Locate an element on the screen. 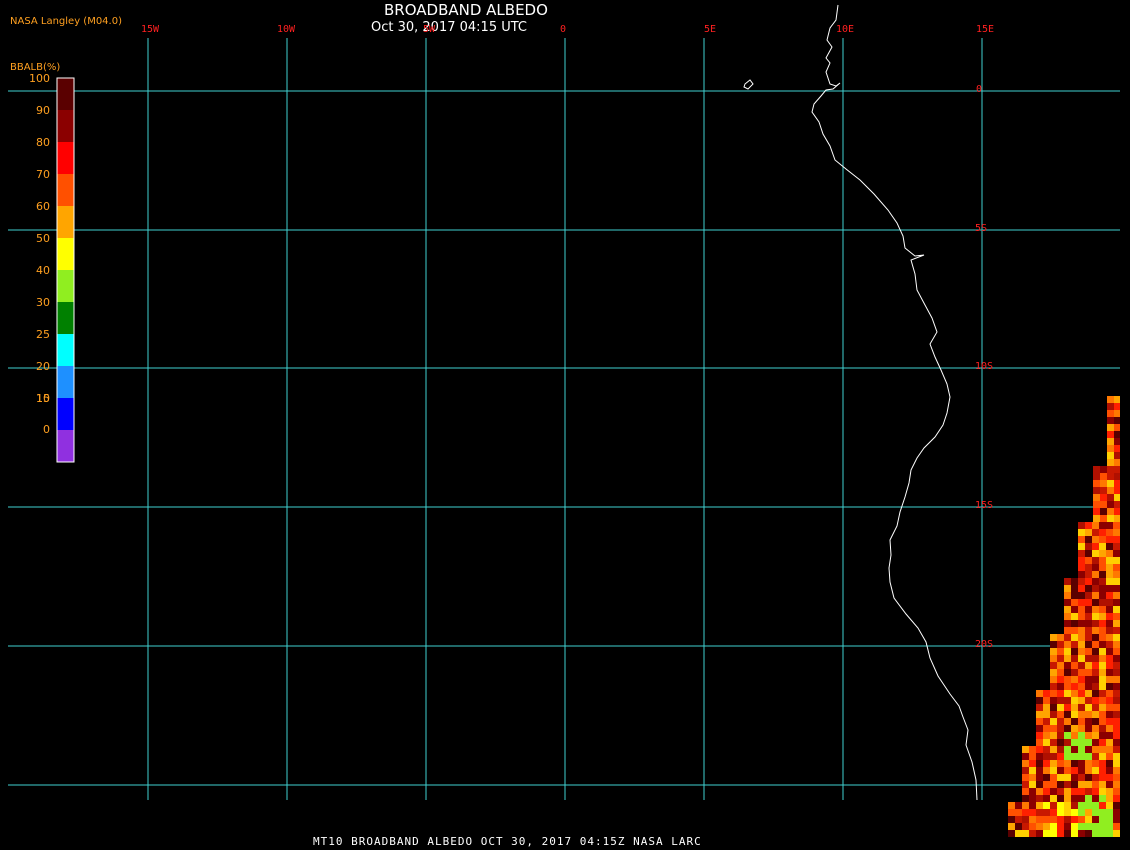 The image size is (1130, 850). colorbar-tick-label: 25 is located at coordinates (43, 334).